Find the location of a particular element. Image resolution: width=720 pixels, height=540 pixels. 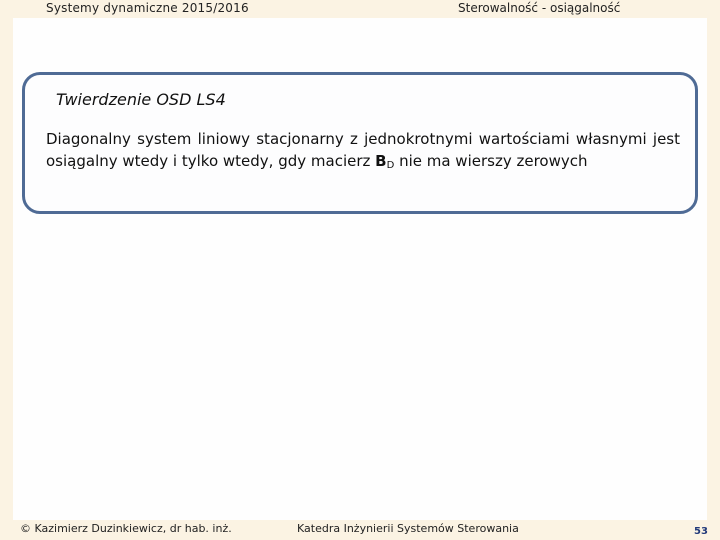

theorem-title: Twierdzenie OSD LS4 is located at coordinates (141, 99).